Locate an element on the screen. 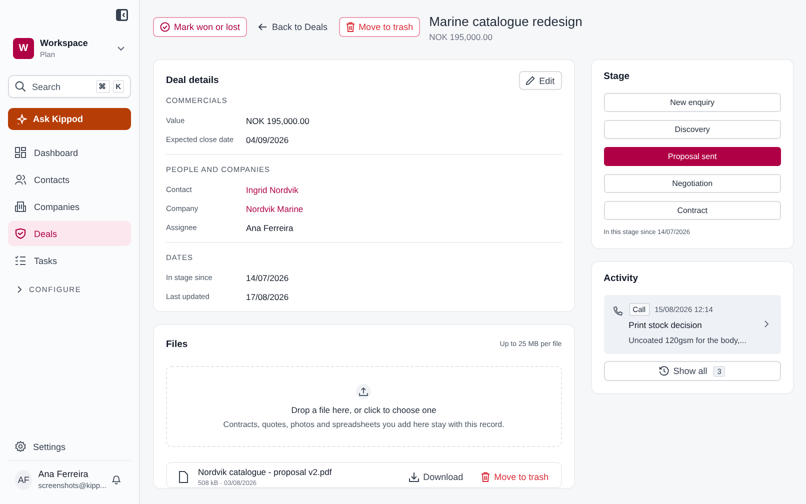 The image size is (806, 504). dropzone-hint: Contracts, quotes, photos and spreadsheets you add here stay with this record. is located at coordinates (363, 424).